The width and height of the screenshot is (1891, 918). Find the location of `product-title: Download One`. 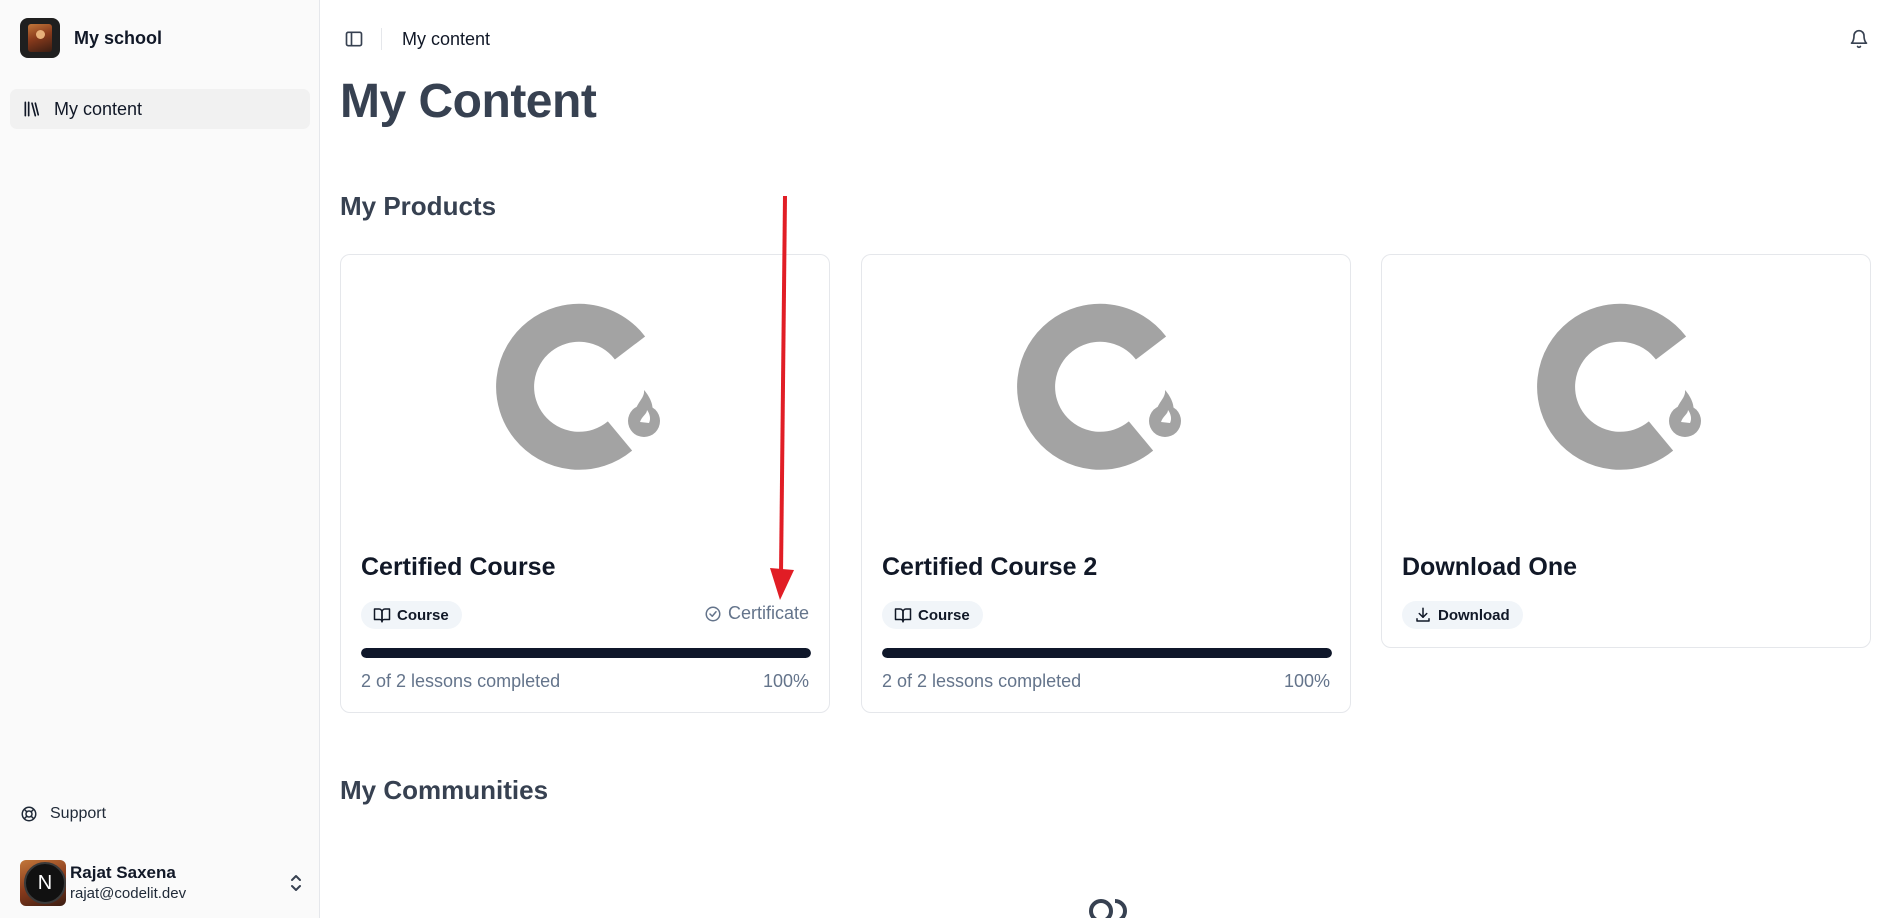

product-title: Download One is located at coordinates (1489, 567).